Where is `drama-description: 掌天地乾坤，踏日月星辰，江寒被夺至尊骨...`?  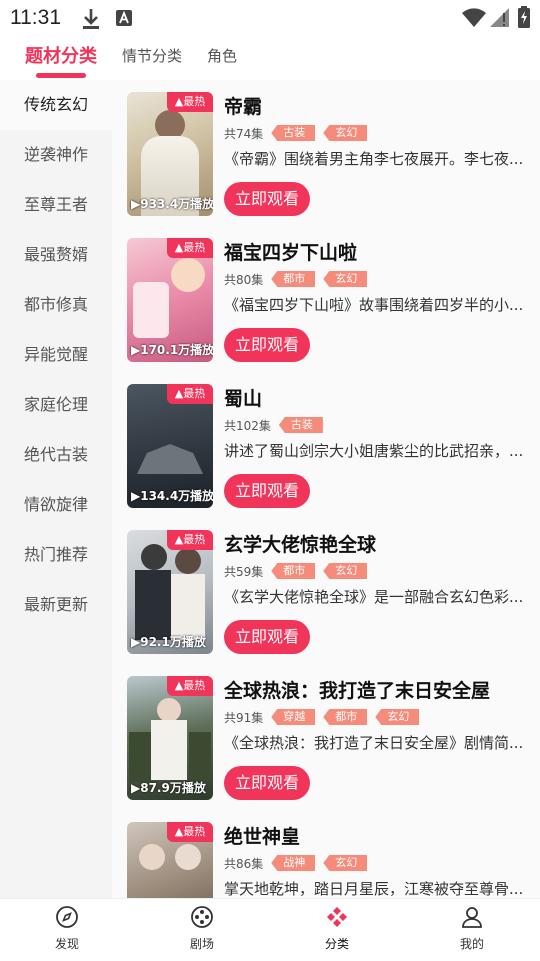 drama-description: 掌天地乾坤，踏日月星辰，江寒被夺至尊骨... is located at coordinates (374, 889).